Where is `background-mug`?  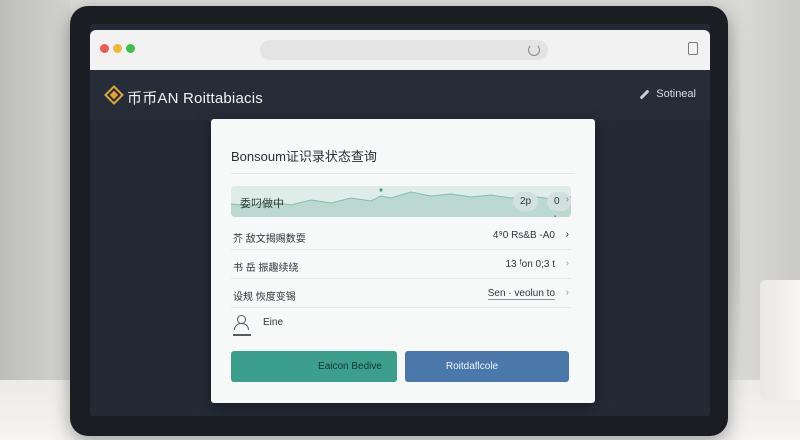 background-mug is located at coordinates (780, 340).